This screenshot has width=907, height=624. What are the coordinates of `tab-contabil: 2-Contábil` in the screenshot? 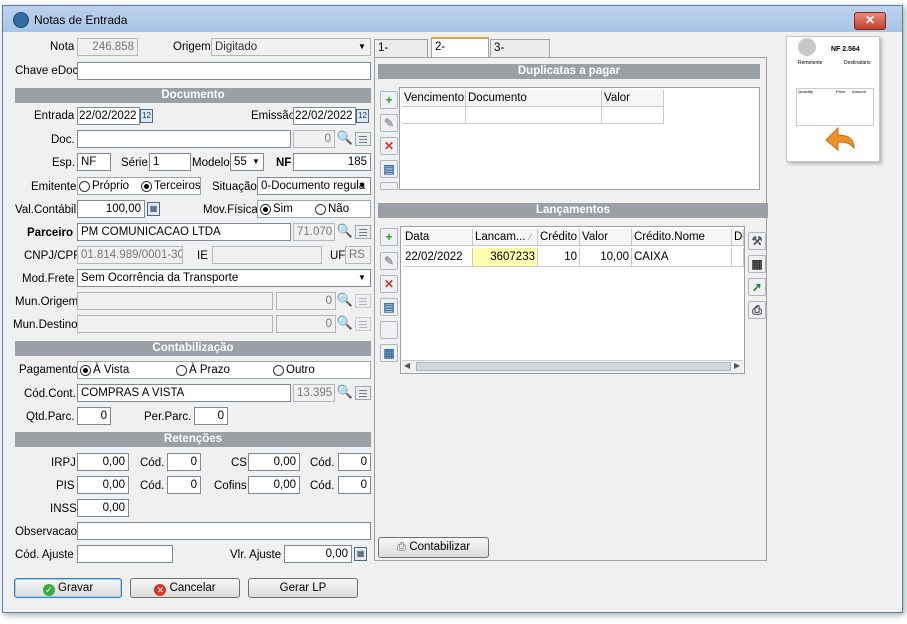 It's located at (460, 53).